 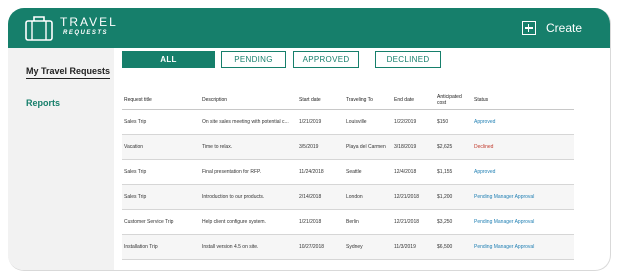 What do you see at coordinates (523, 147) in the screenshot?
I see `status-badge: Declined` at bounding box center [523, 147].